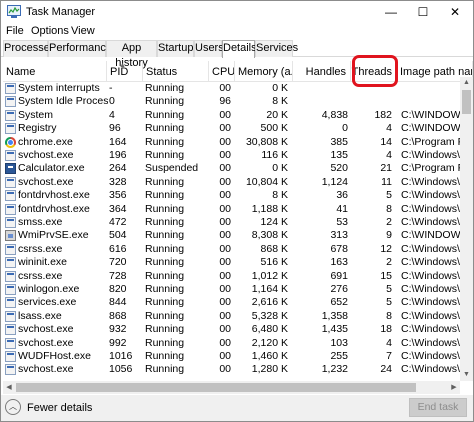 The height and width of the screenshot is (422, 474). Describe the element at coordinates (209, 48) in the screenshot. I see `tab-users: Users` at that location.